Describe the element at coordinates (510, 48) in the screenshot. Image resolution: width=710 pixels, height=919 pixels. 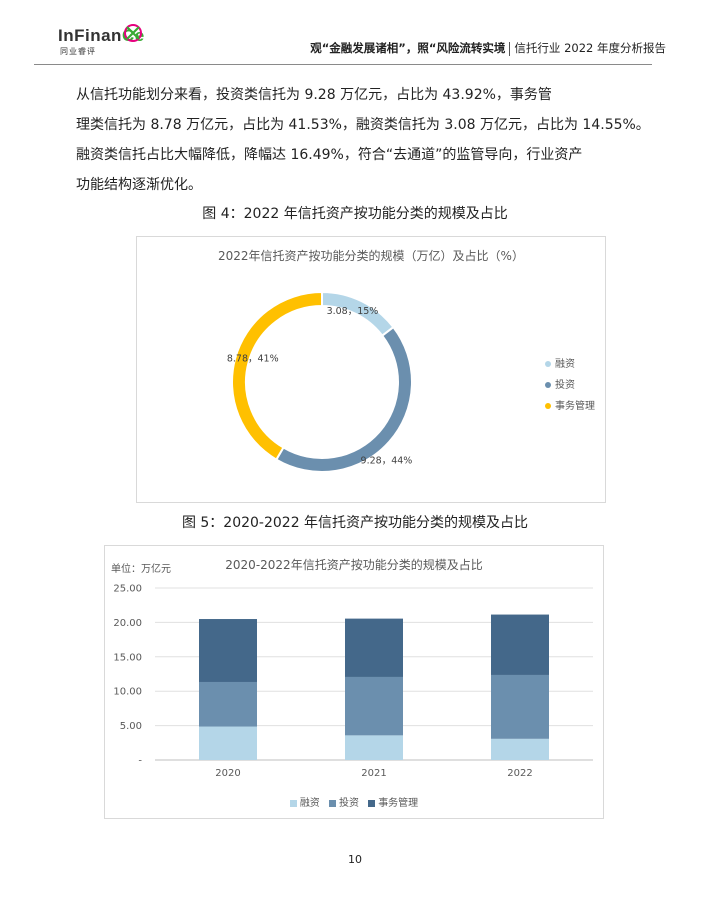
I see `header-separator` at that location.